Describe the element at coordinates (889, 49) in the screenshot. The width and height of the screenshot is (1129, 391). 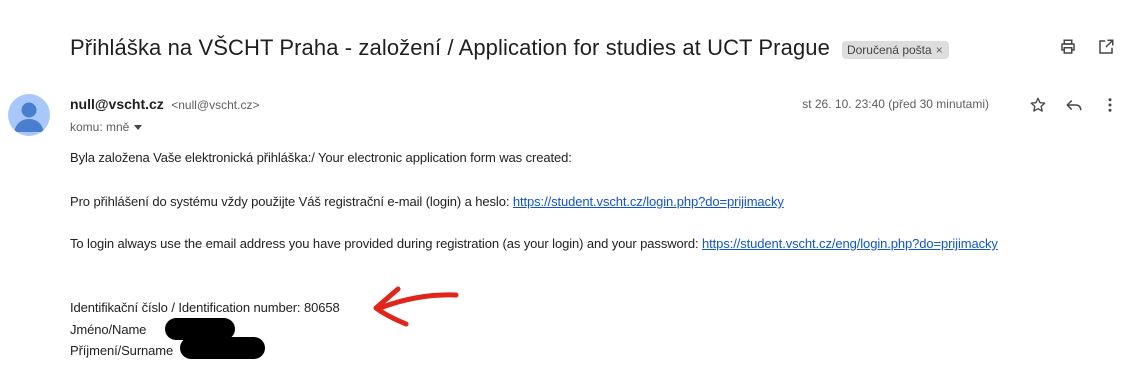
I see `inbox-label-text: Doručená pošta` at that location.